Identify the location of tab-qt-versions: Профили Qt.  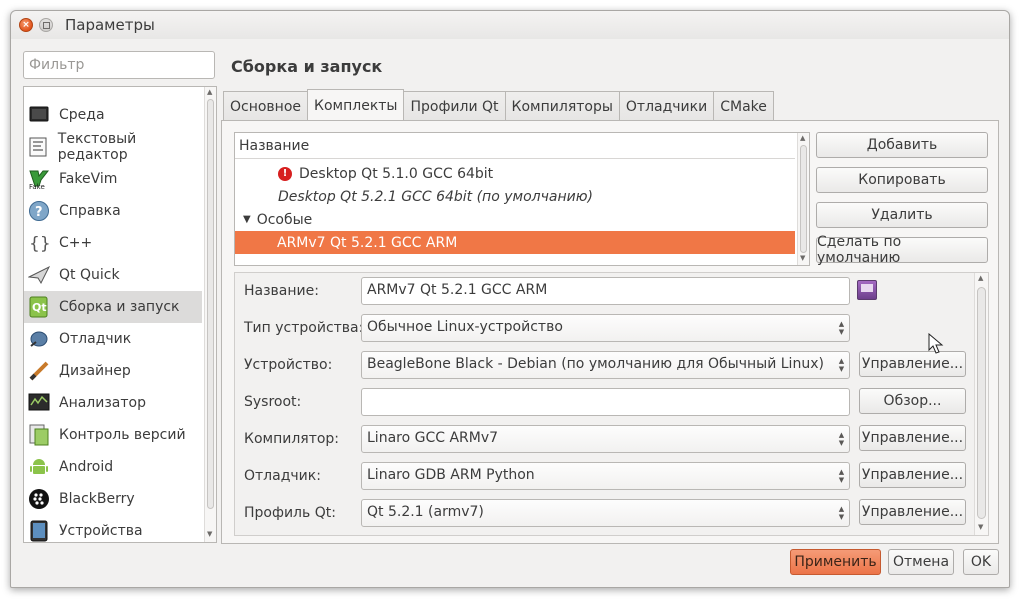
(454, 106).